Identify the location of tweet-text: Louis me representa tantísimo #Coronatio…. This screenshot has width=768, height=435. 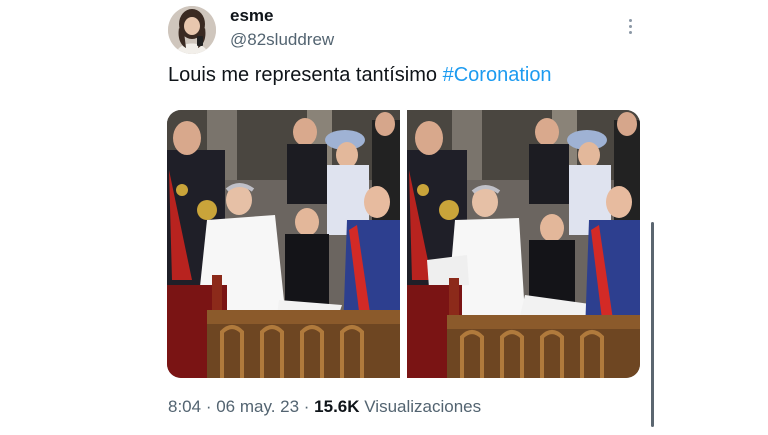
(360, 75).